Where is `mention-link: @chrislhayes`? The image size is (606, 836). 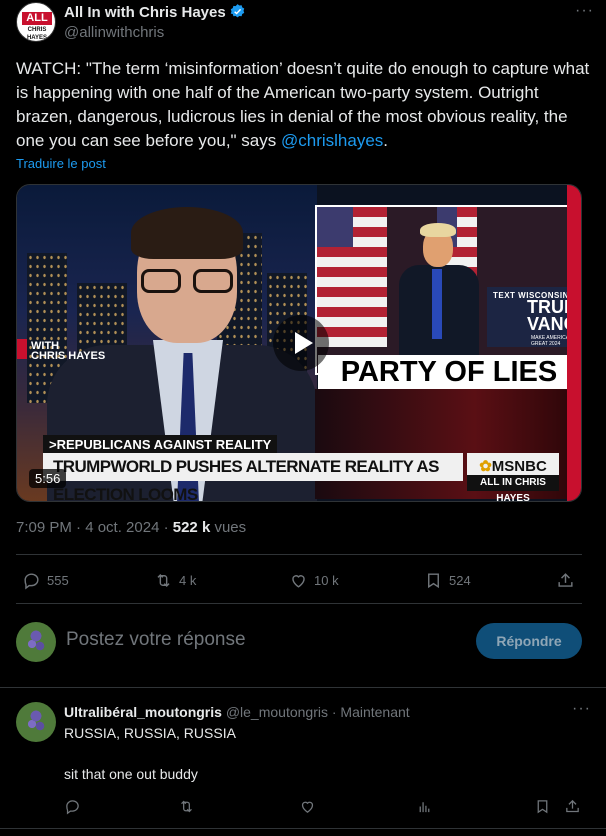 mention-link: @chrislhayes is located at coordinates (332, 140).